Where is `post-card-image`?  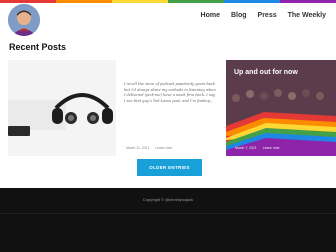
post-card-image is located at coordinates (62, 108).